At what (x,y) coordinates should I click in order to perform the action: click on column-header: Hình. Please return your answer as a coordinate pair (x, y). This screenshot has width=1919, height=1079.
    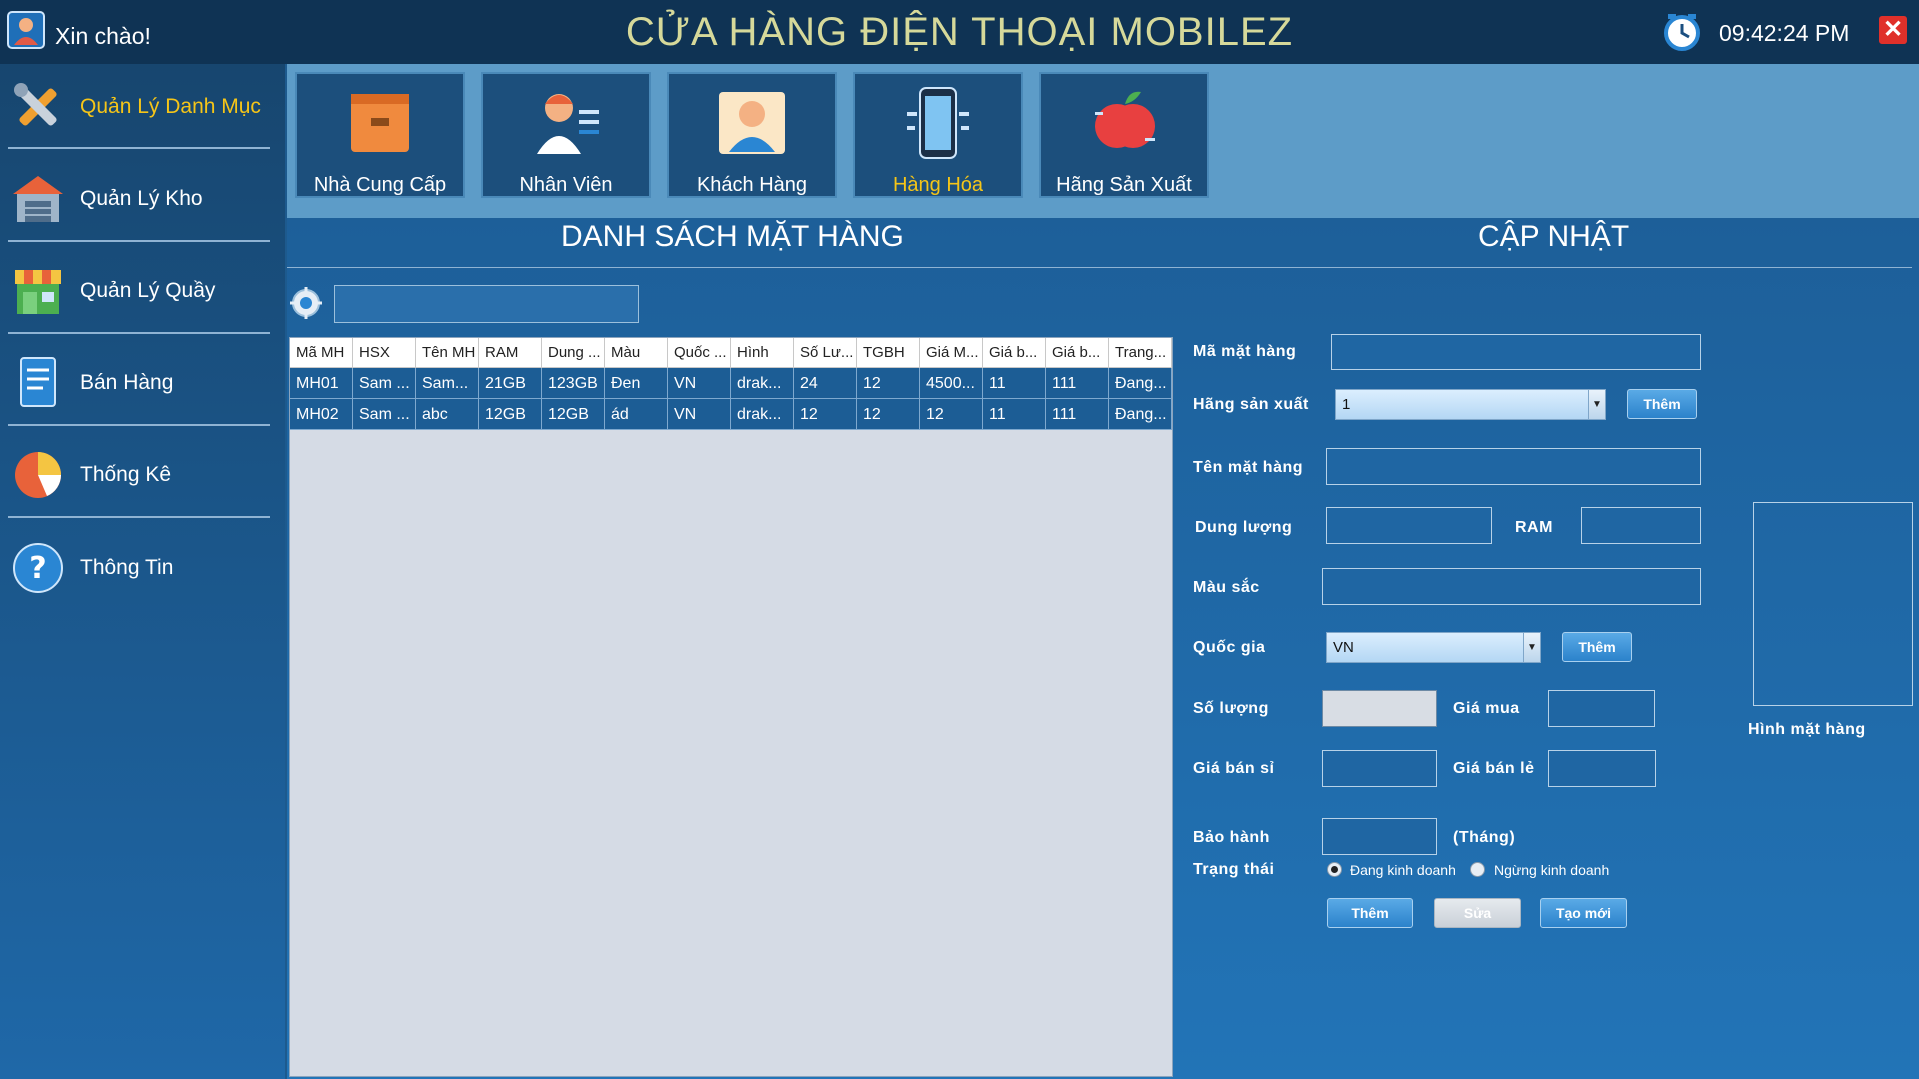
    Looking at the image, I should click on (762, 353).